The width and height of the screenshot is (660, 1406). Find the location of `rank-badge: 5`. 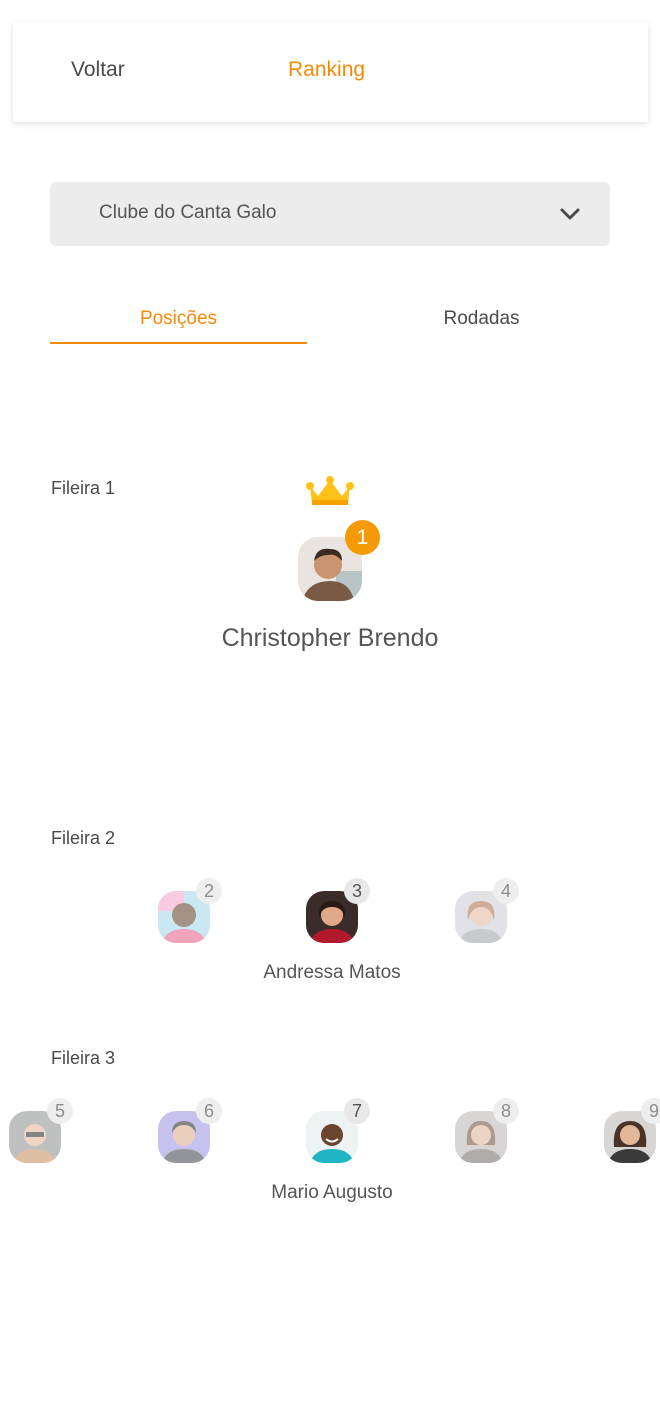

rank-badge: 5 is located at coordinates (60, 1111).